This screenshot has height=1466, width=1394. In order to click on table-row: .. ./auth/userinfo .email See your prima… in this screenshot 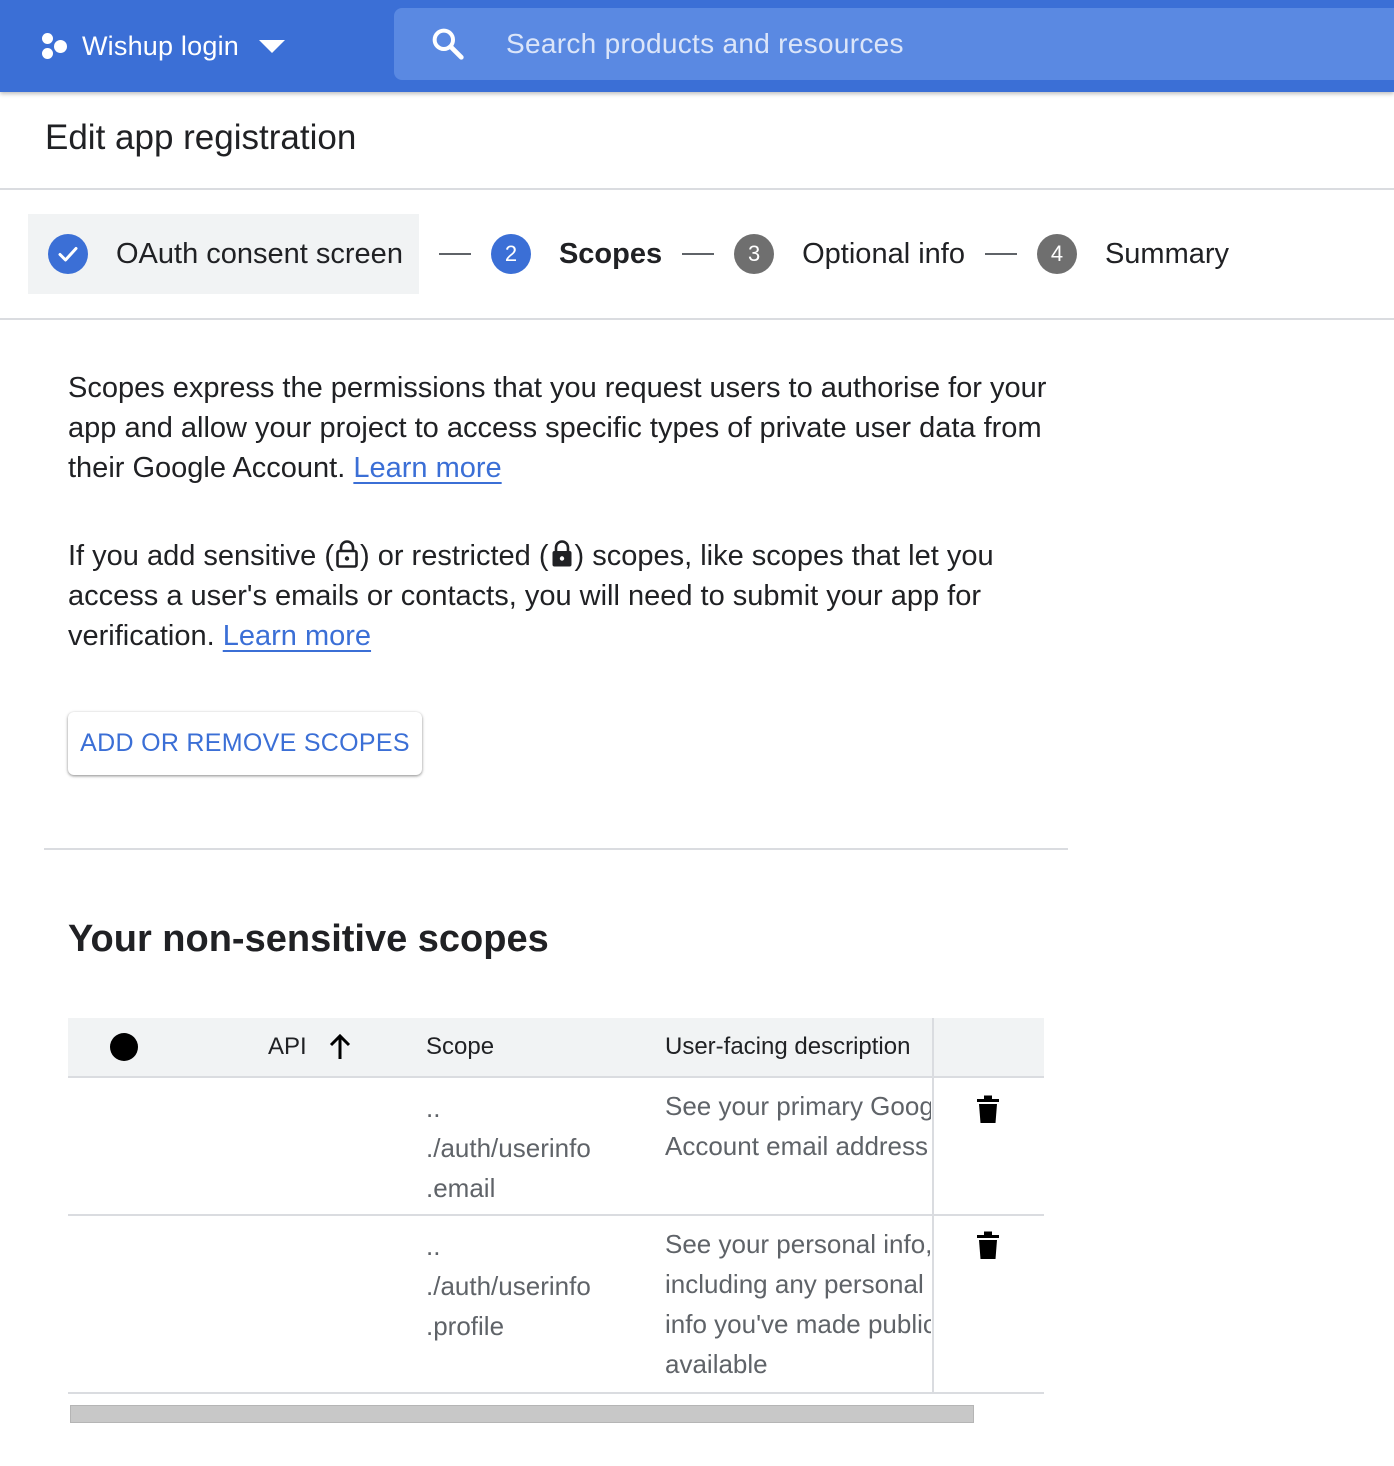, I will do `click(556, 1147)`.